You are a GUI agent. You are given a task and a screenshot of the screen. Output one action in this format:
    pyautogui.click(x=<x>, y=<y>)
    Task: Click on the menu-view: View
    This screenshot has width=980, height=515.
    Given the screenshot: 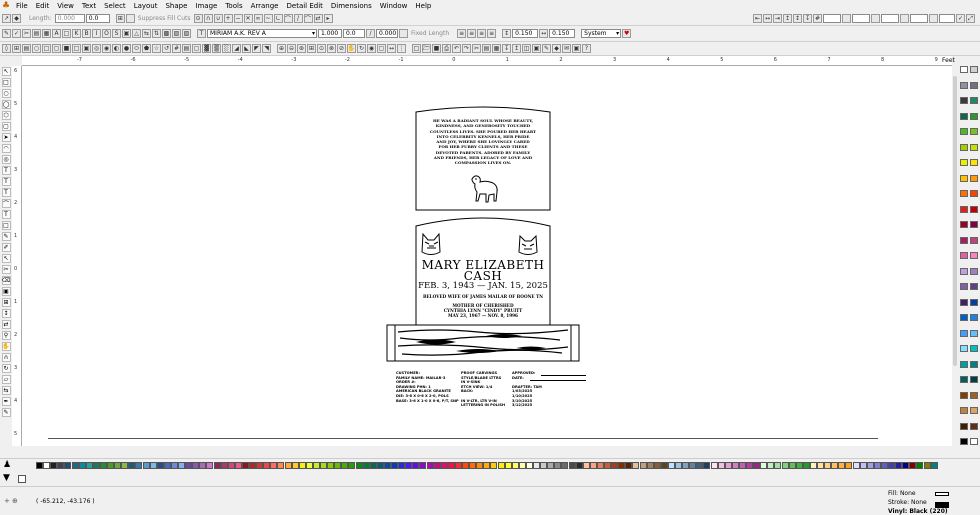 What is the action you would take?
    pyautogui.click(x=65, y=6)
    